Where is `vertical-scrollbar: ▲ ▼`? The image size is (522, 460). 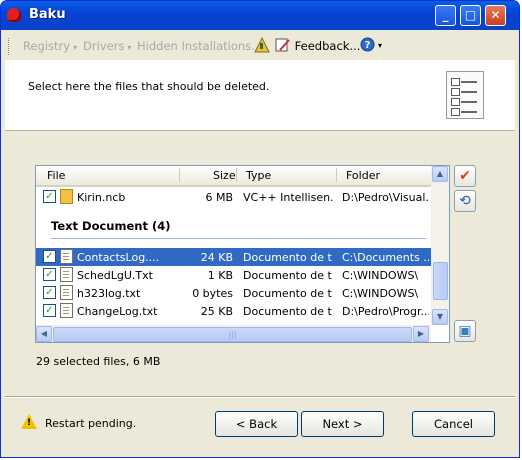
vertical-scrollbar: ▲ ▼ is located at coordinates (440, 245).